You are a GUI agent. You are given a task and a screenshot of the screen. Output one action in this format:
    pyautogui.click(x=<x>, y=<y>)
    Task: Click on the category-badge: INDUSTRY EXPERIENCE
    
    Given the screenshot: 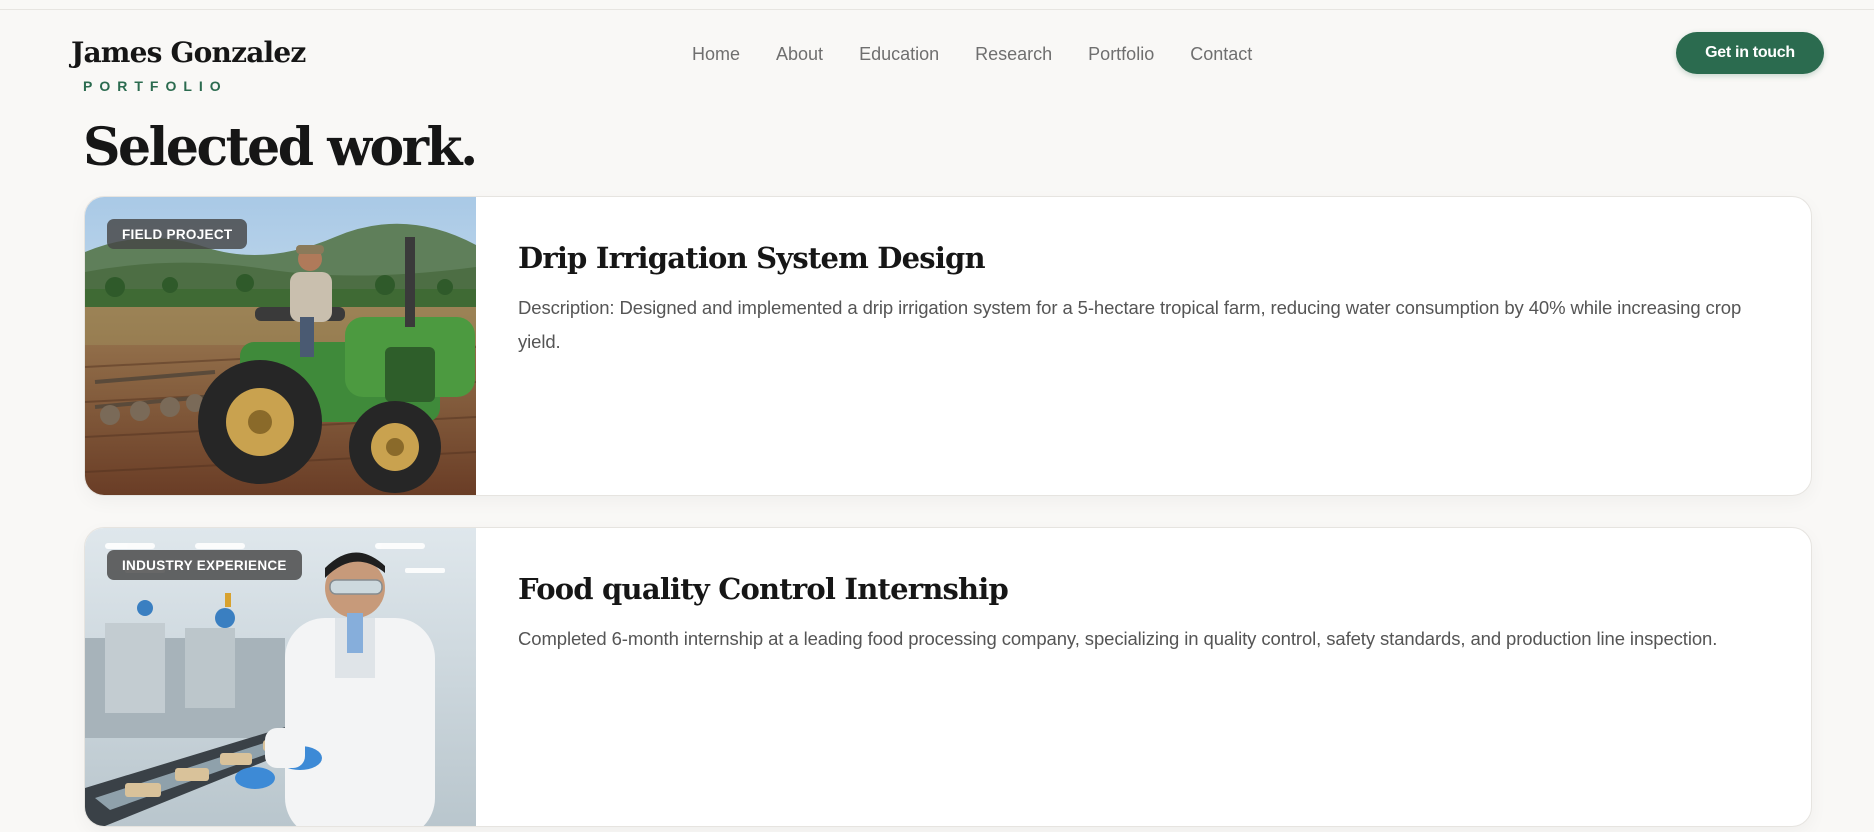 What is the action you would take?
    pyautogui.click(x=204, y=565)
    